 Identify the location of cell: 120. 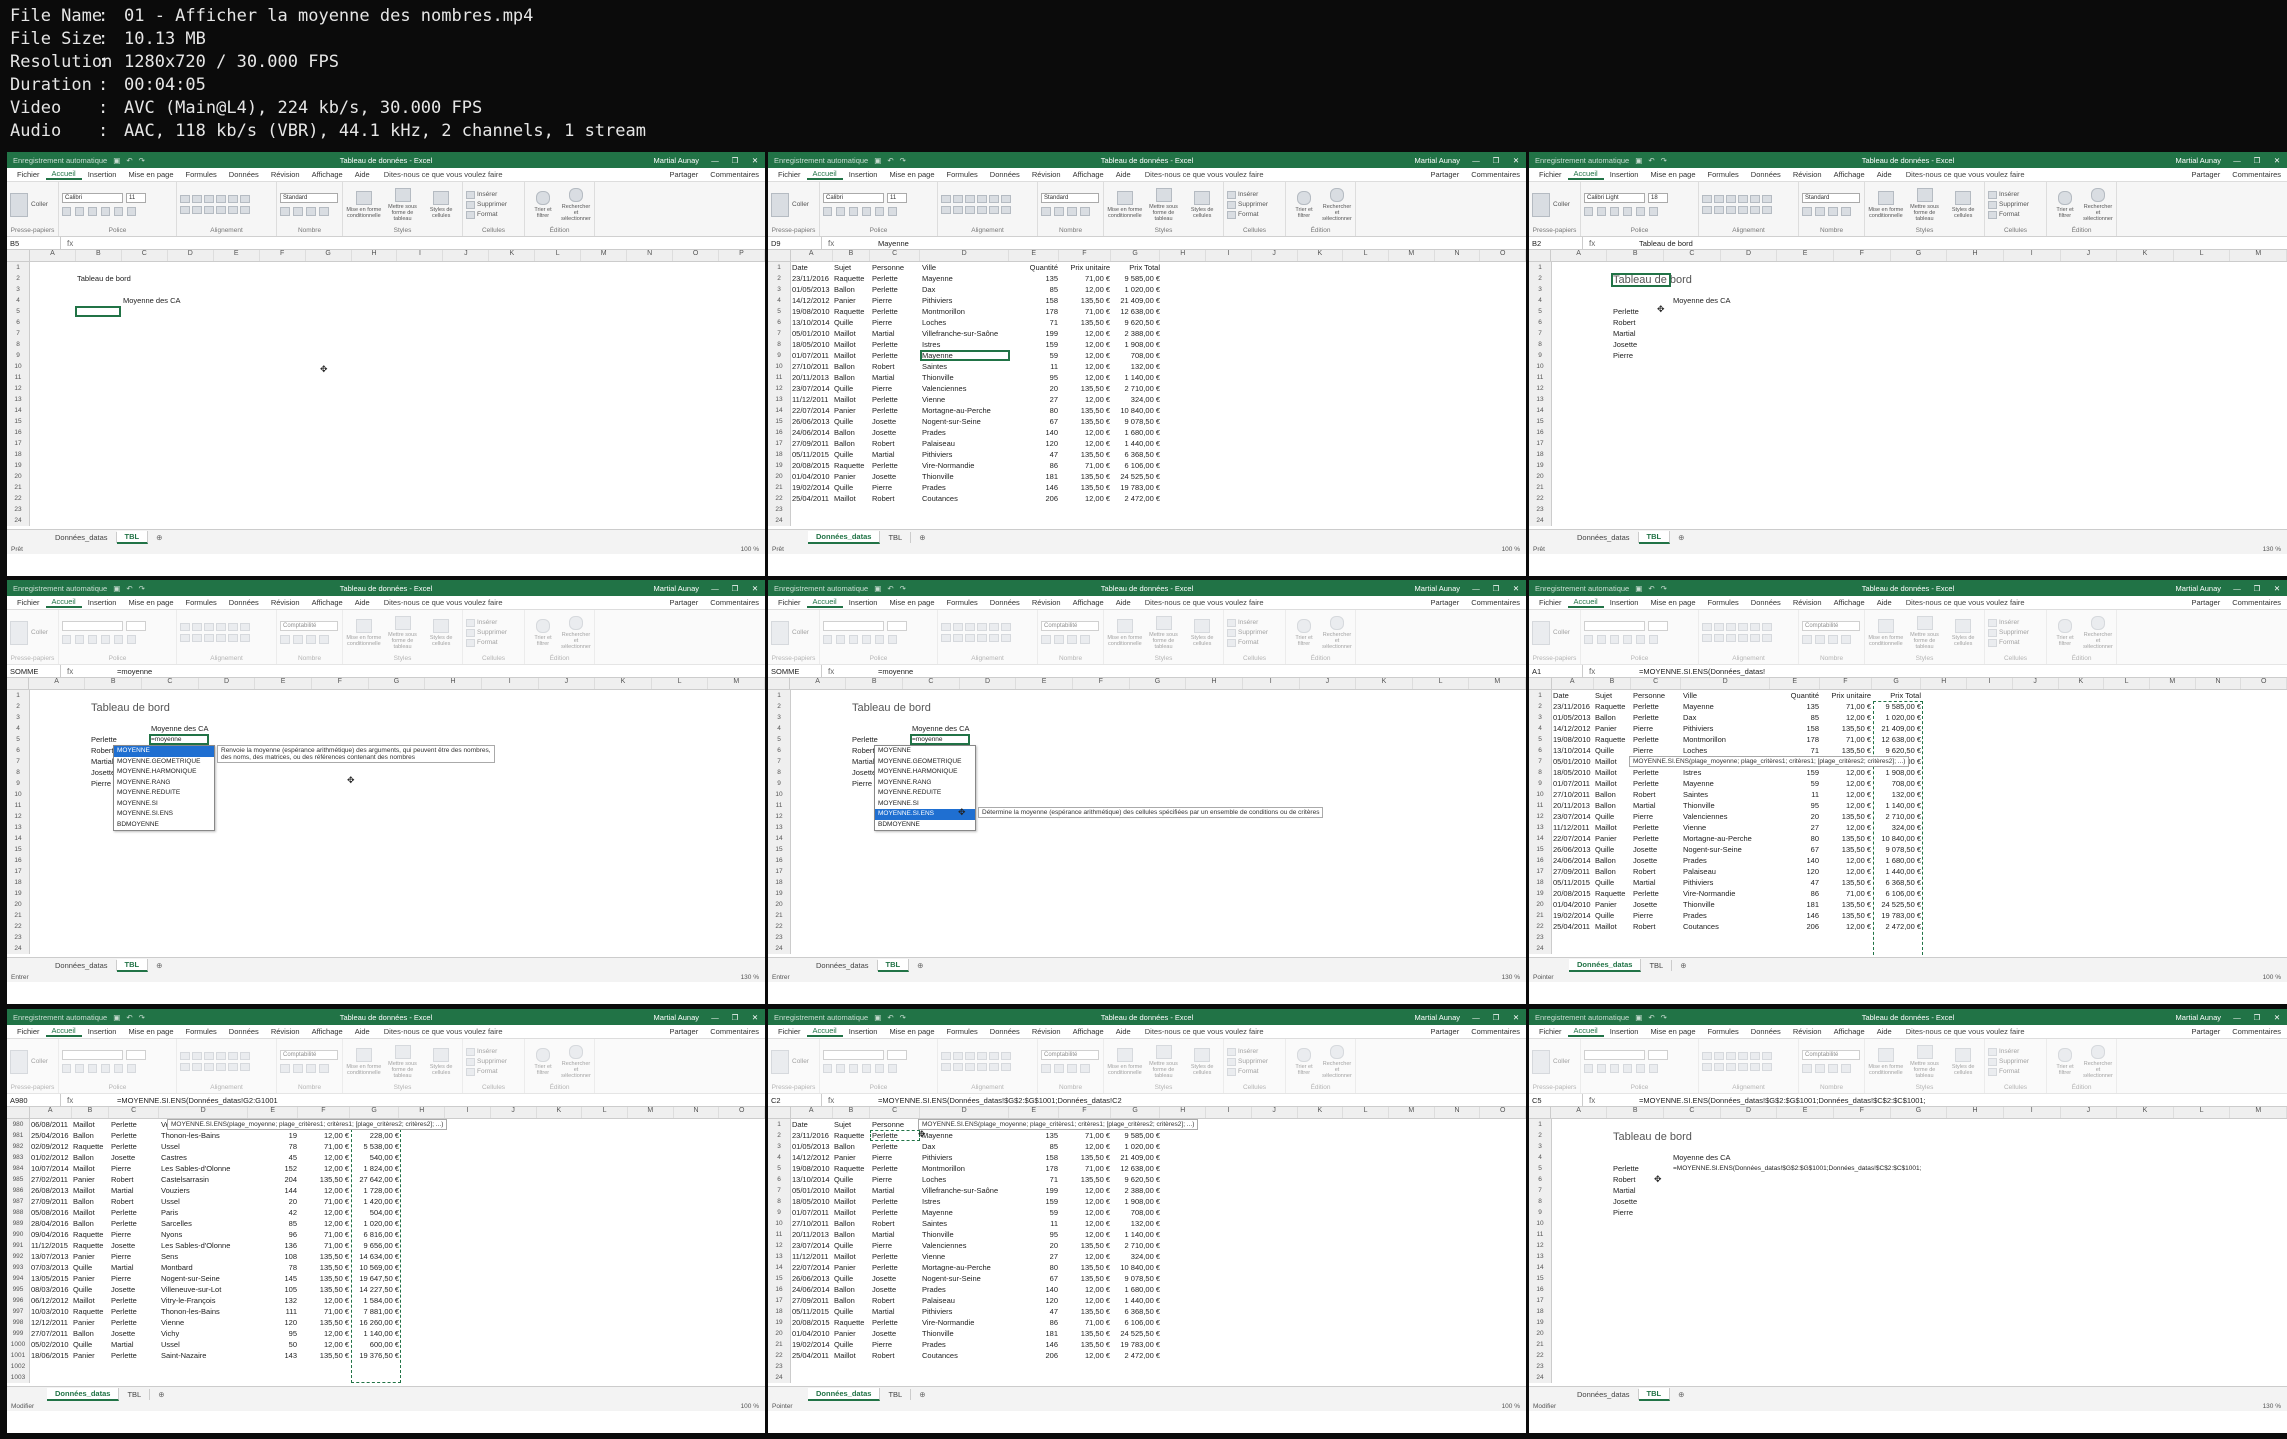
(1035, 1300).